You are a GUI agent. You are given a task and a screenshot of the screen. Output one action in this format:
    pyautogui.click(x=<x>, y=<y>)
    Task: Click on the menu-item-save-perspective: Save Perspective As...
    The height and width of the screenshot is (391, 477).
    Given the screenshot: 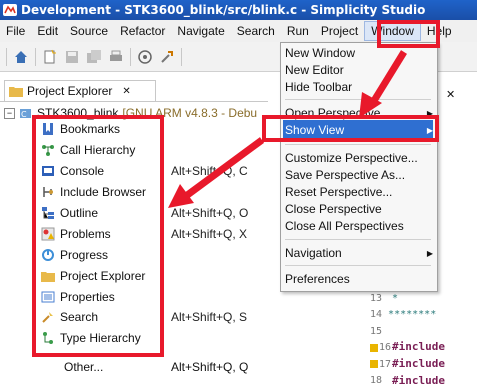 What is the action you would take?
    pyautogui.click(x=360, y=175)
    